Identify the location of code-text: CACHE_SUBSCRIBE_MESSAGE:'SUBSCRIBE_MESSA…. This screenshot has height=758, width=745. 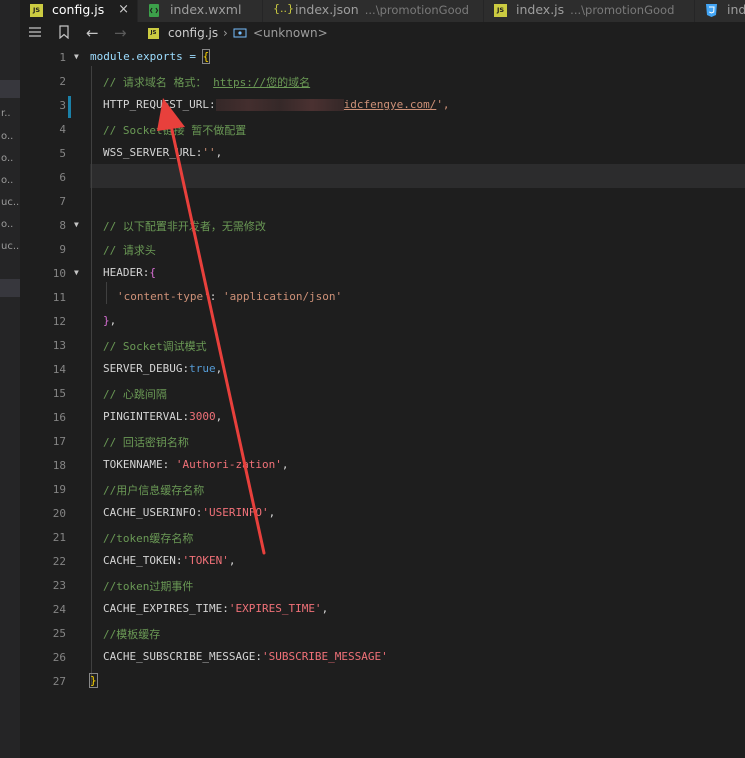
(245, 656).